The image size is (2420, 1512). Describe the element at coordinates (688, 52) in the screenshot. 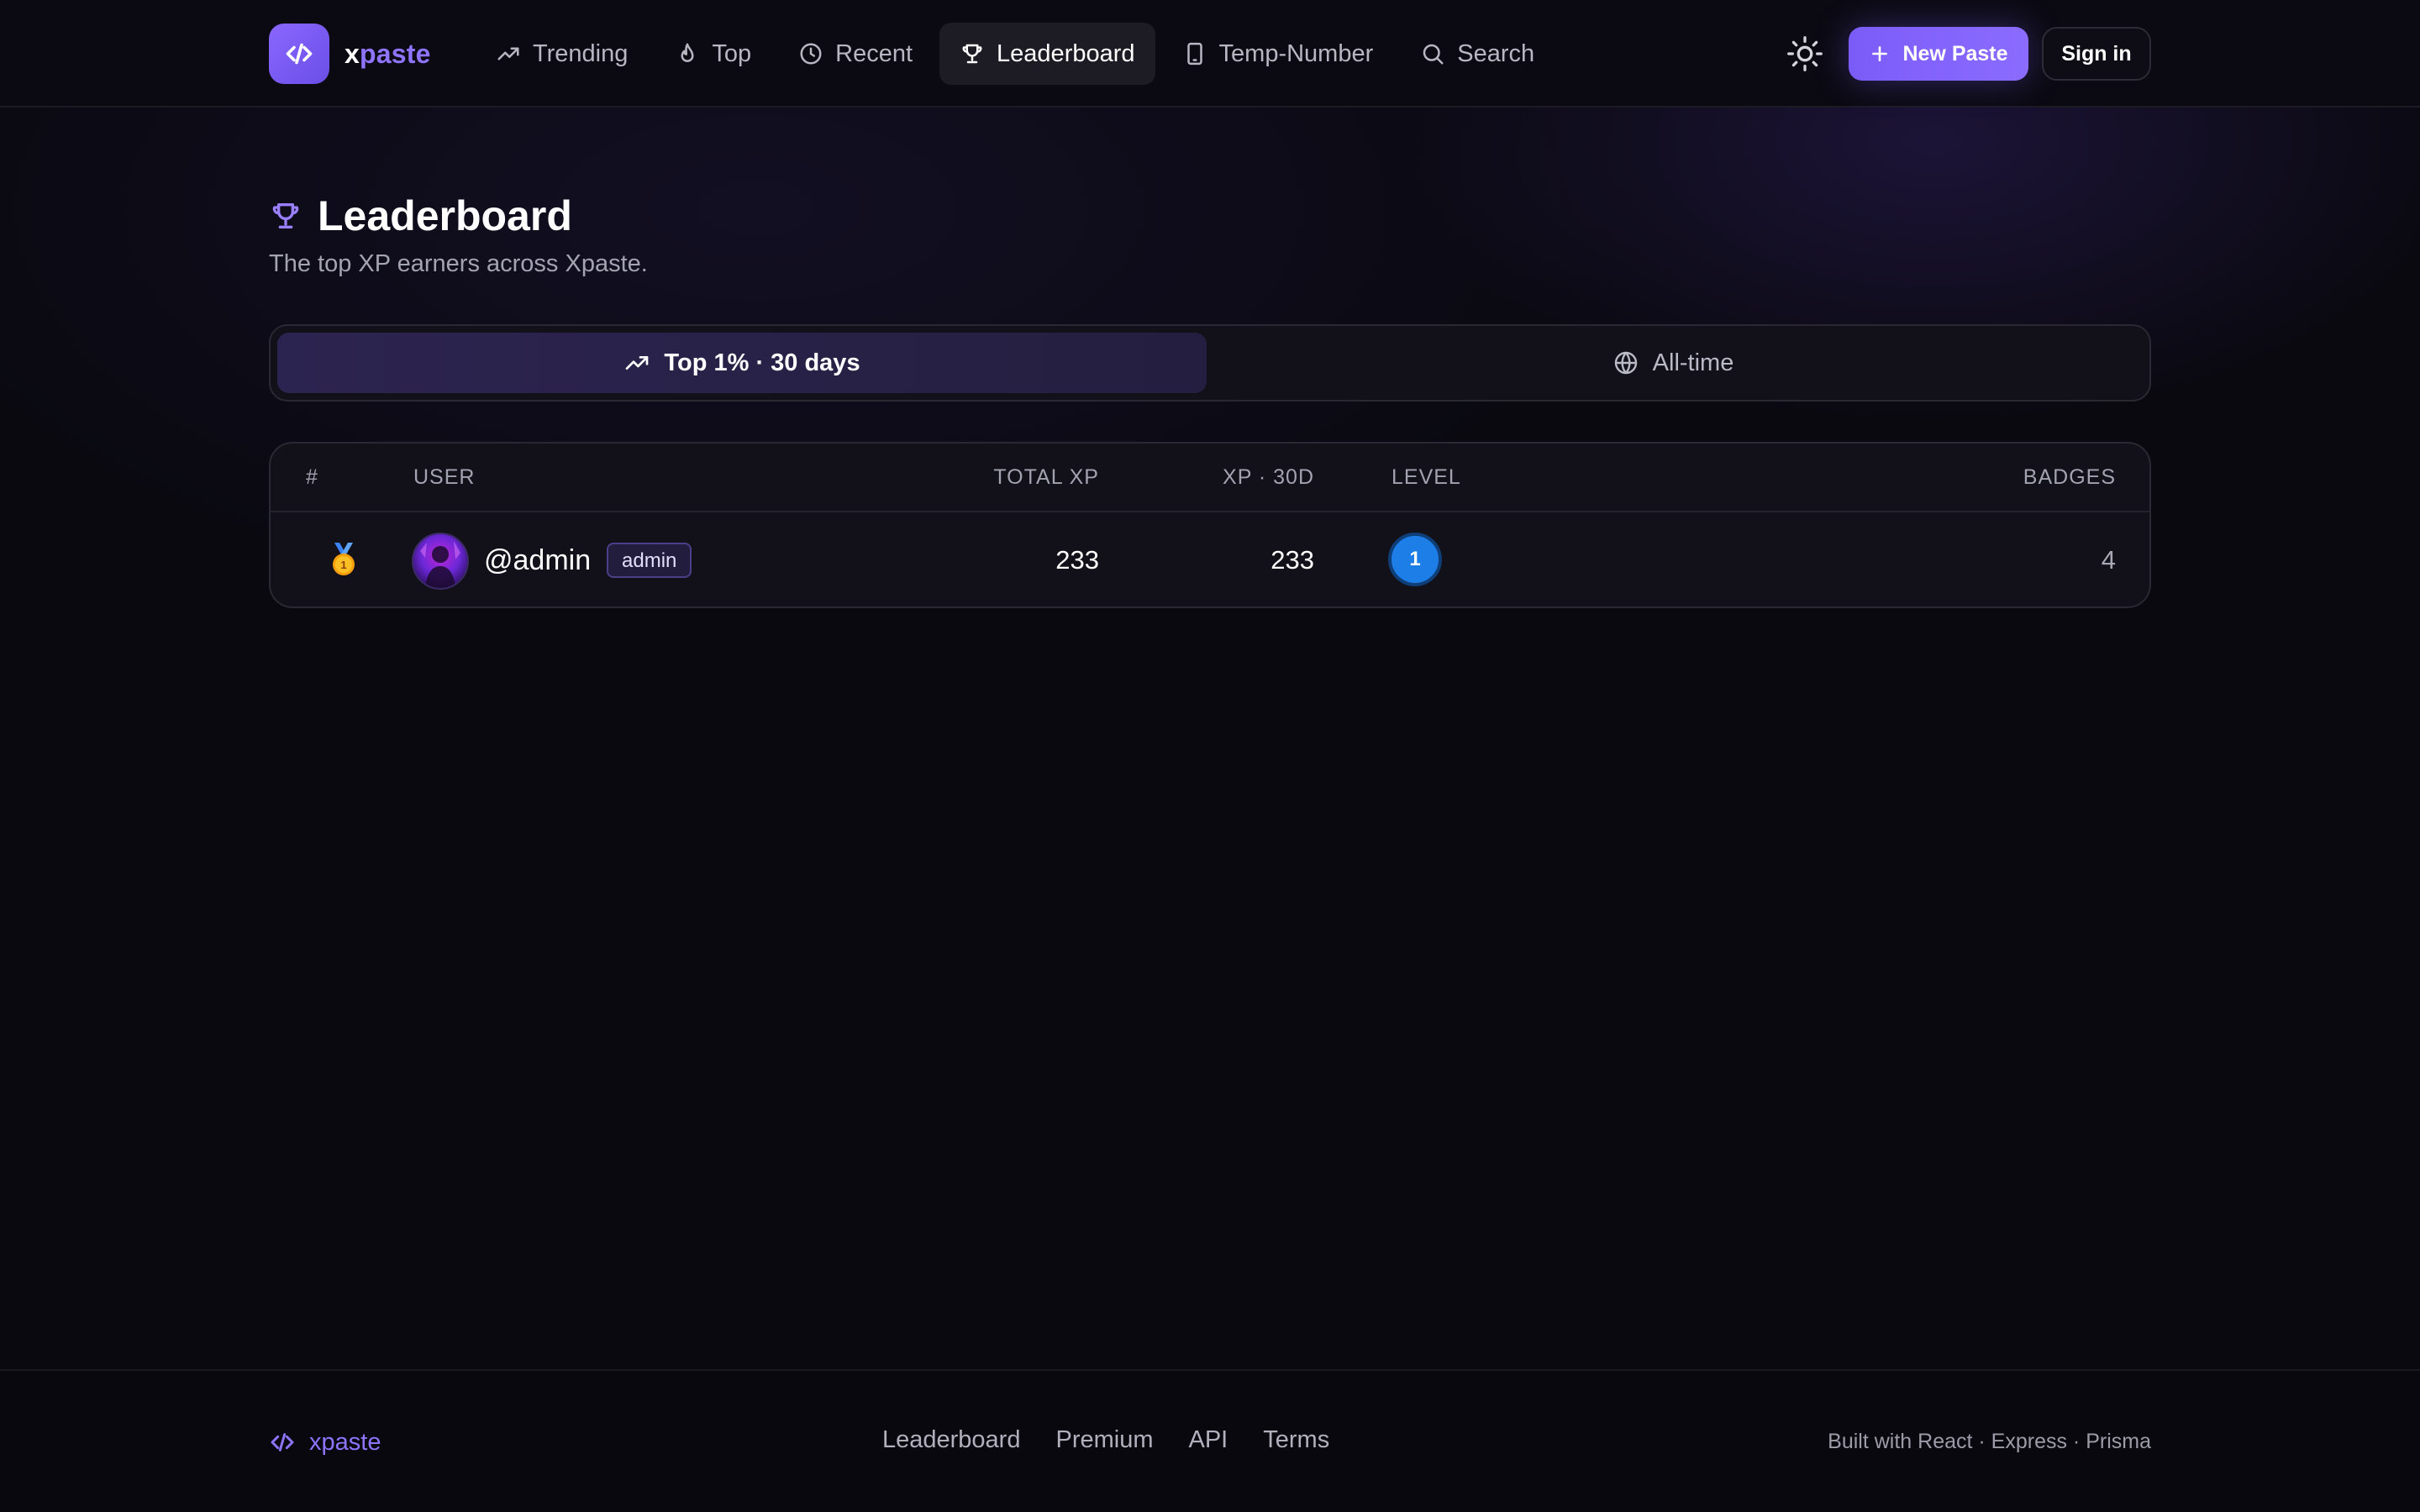

I see `flame-icon` at that location.